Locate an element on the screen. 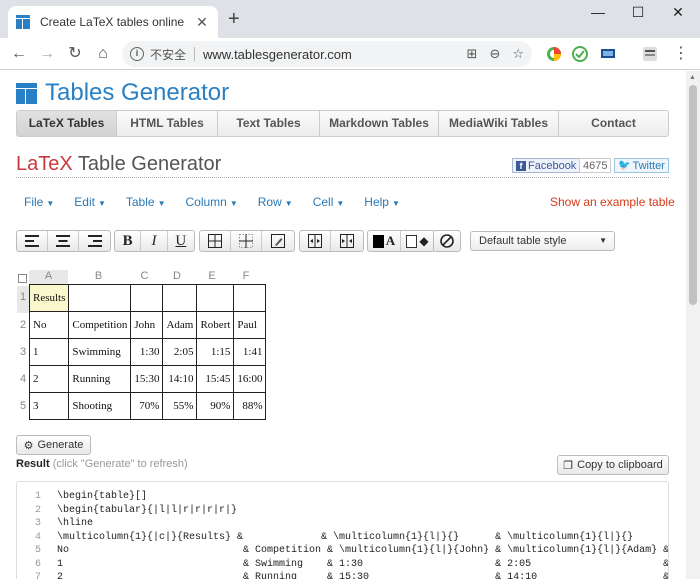 This screenshot has height=579, width=700. table-cell: Robert is located at coordinates (215, 325).